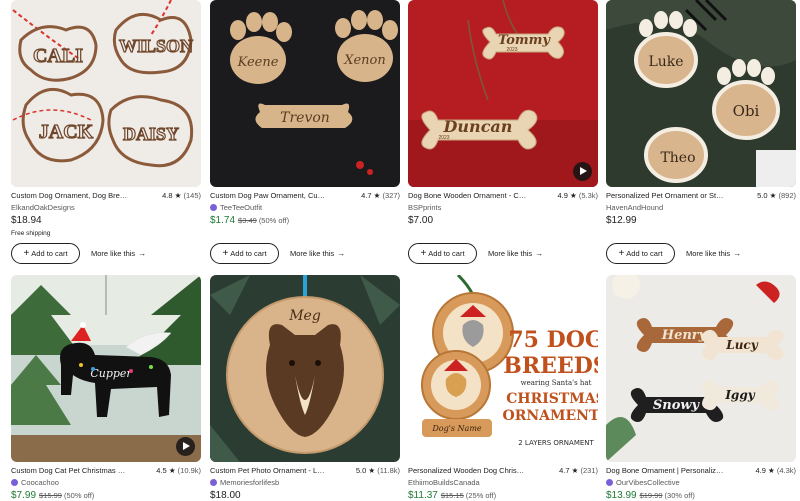  Describe the element at coordinates (746, 111) in the screenshot. I see `svg-text: Obi` at that location.